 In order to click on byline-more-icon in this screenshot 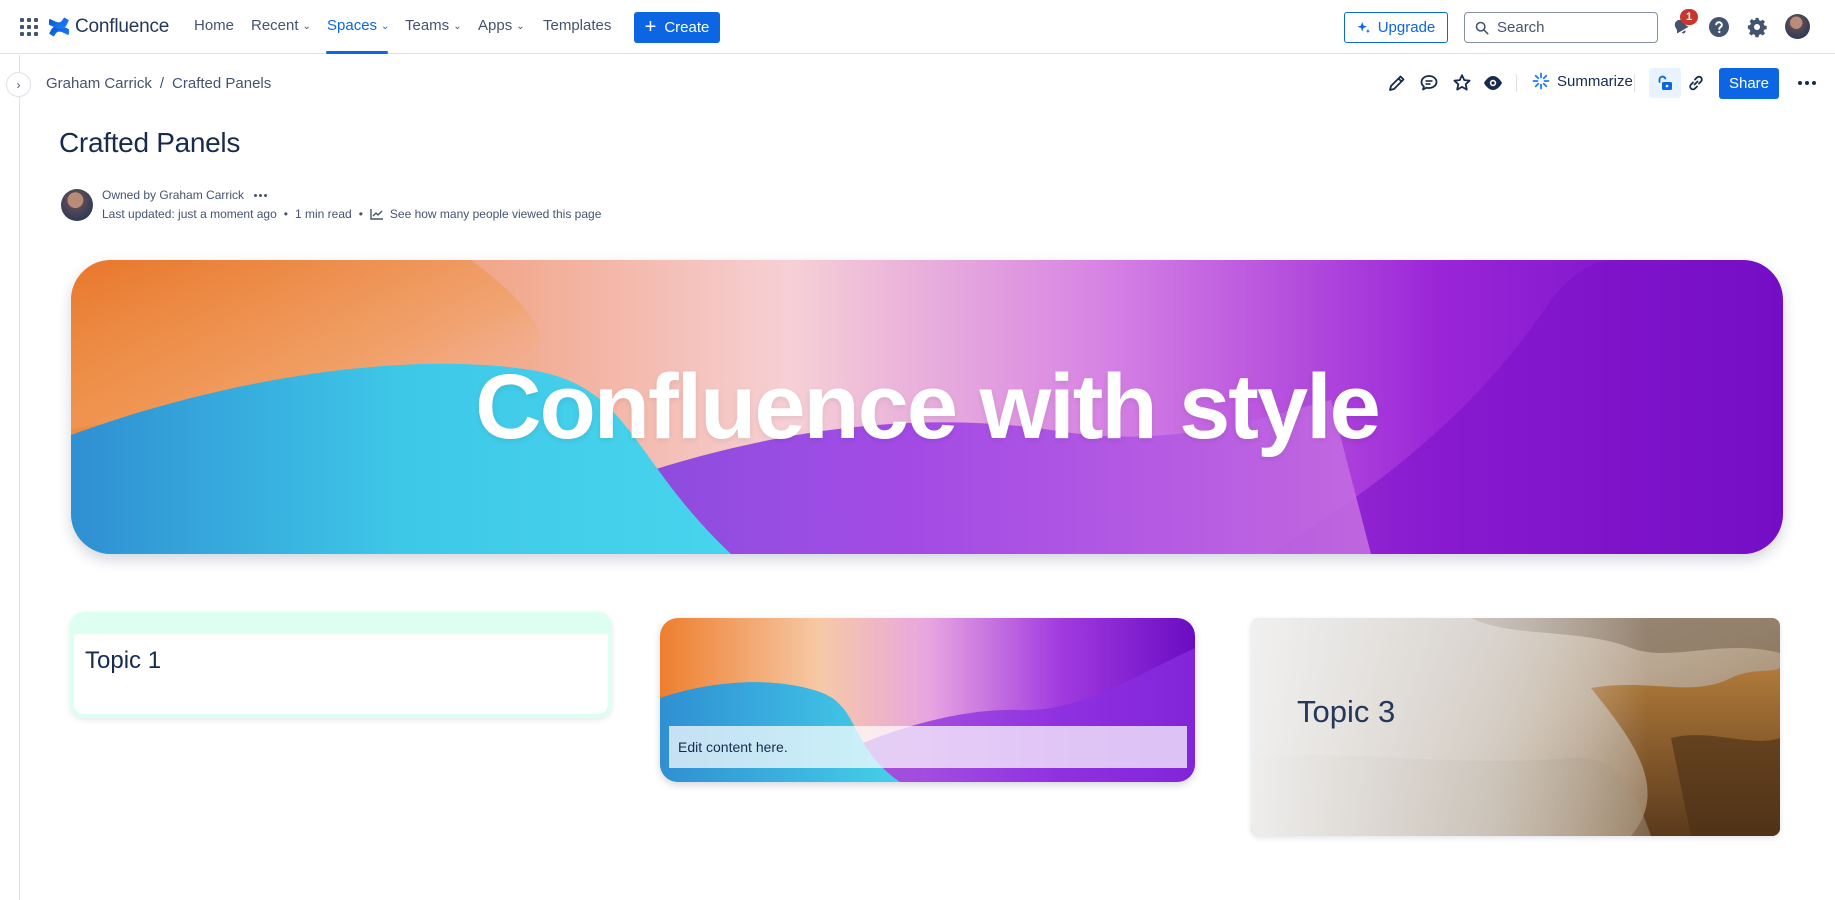, I will do `click(261, 195)`.